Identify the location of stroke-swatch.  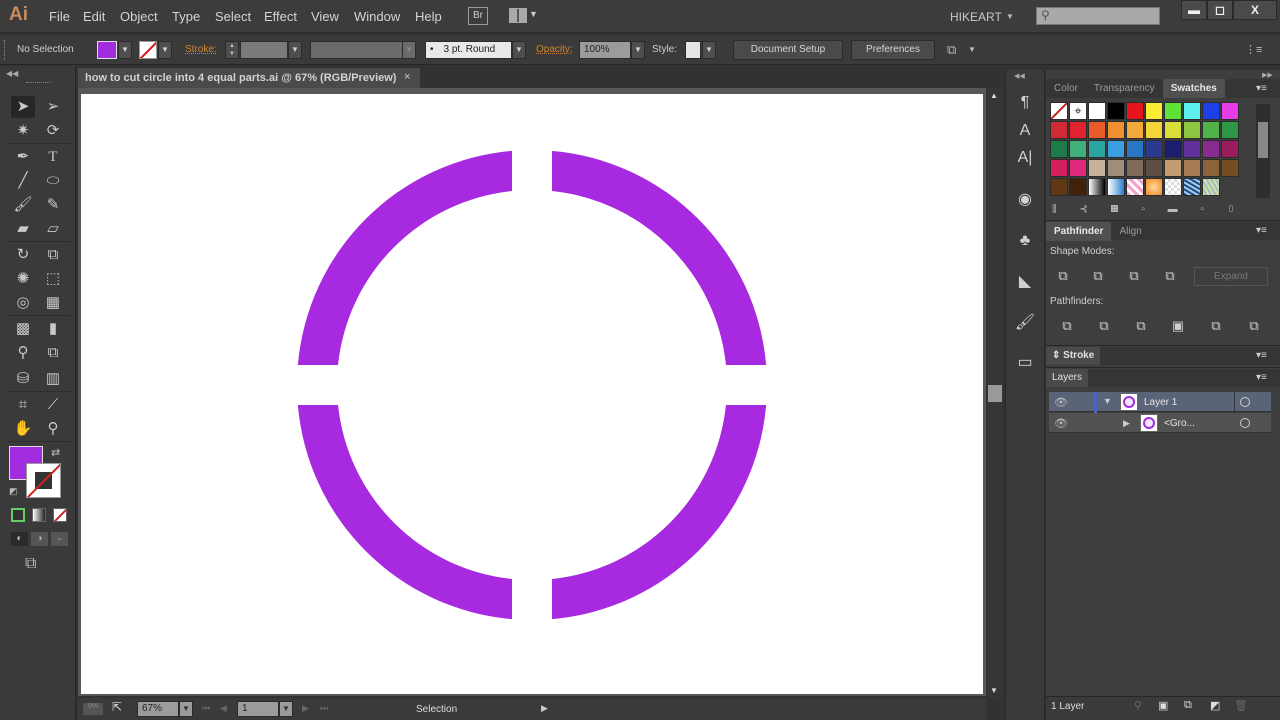
(148, 50).